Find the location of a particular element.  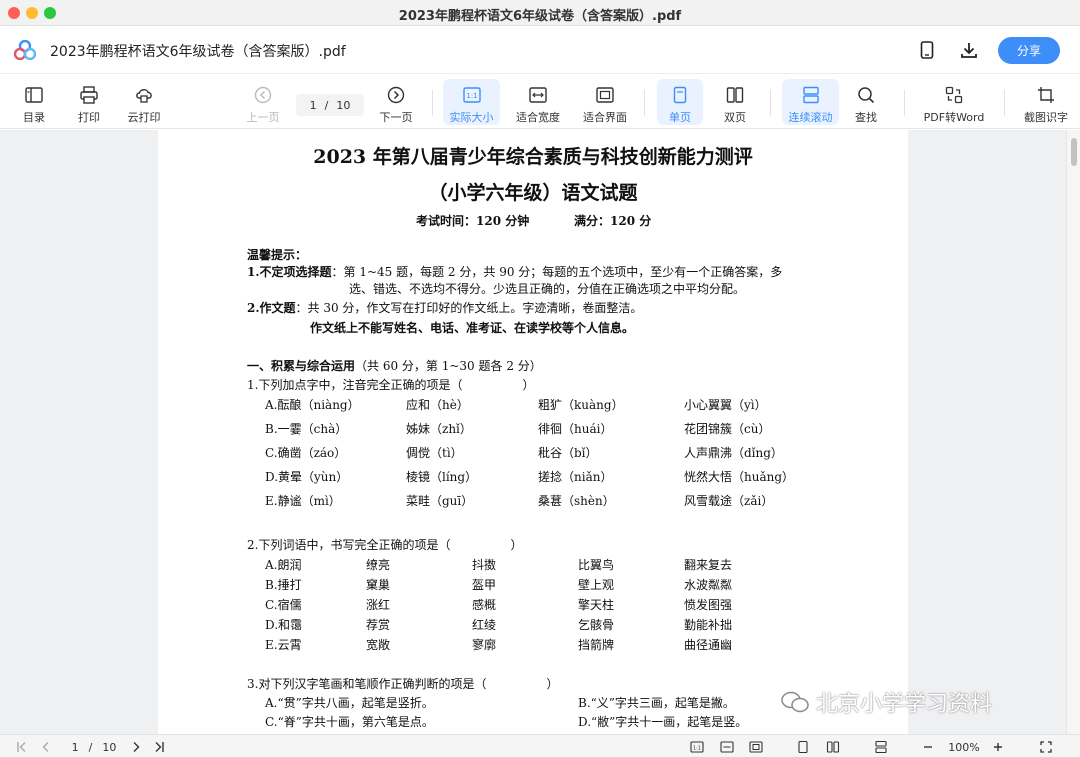

tip-2: 2.作文题：共 30 分，作文写在打印好的作文纸上。字迹清晰，卷面整洁。 is located at coordinates (444, 307).